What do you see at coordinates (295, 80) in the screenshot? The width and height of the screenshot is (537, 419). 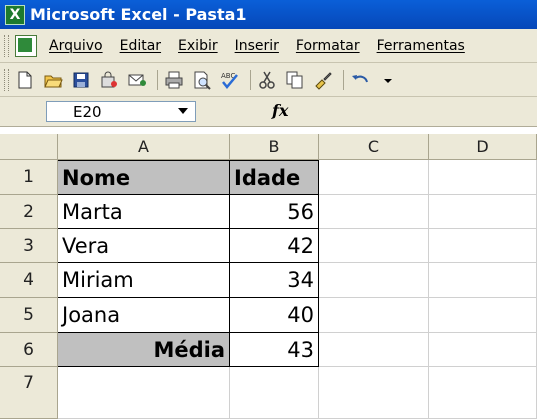 I see `copy-icon` at bounding box center [295, 80].